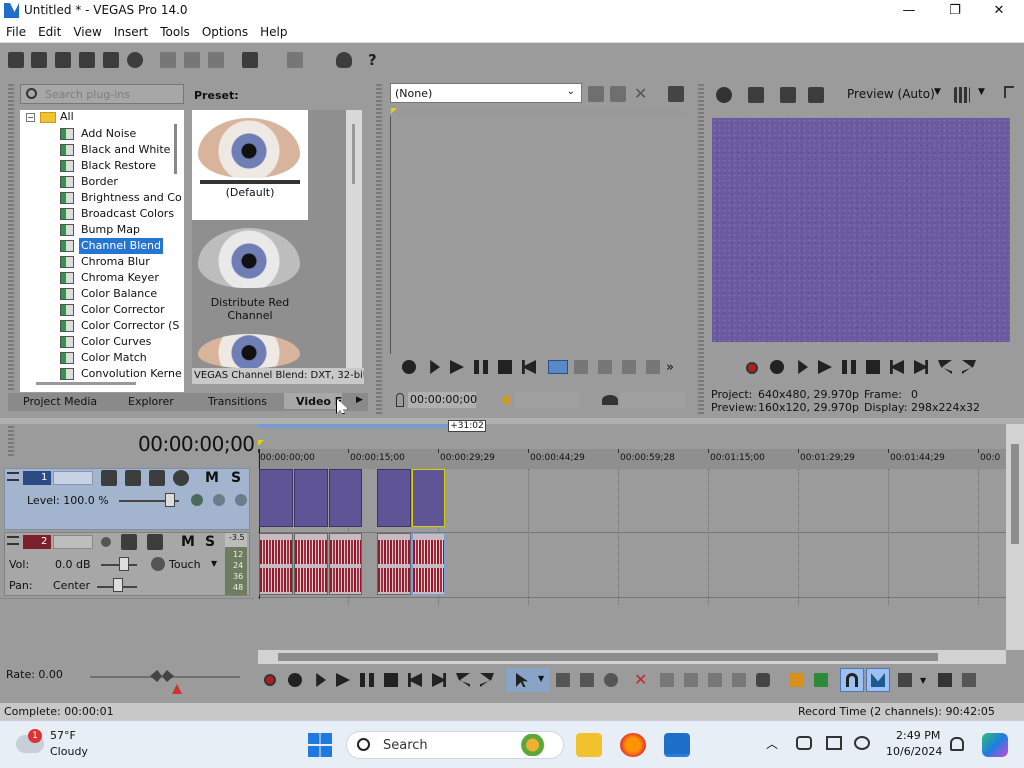 The width and height of the screenshot is (1024, 768). What do you see at coordinates (124, 564) in the screenshot?
I see `volume-slider-thumb` at bounding box center [124, 564].